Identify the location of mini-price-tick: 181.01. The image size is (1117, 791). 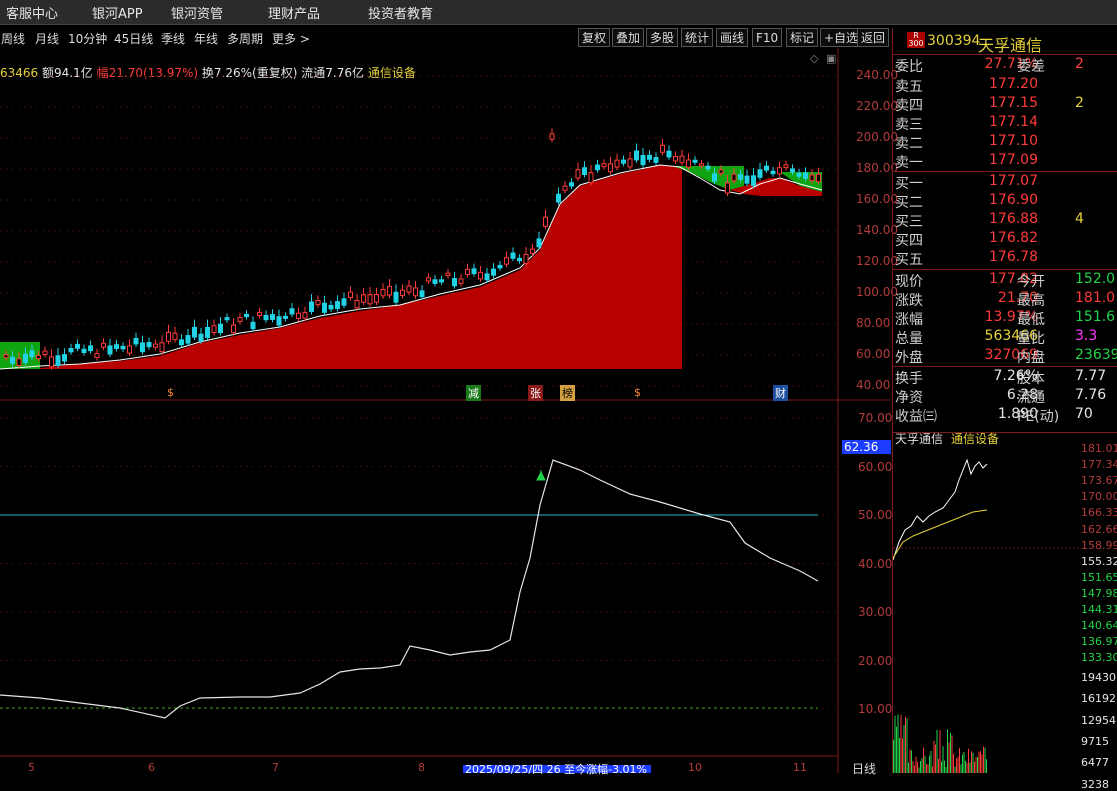
(1099, 448).